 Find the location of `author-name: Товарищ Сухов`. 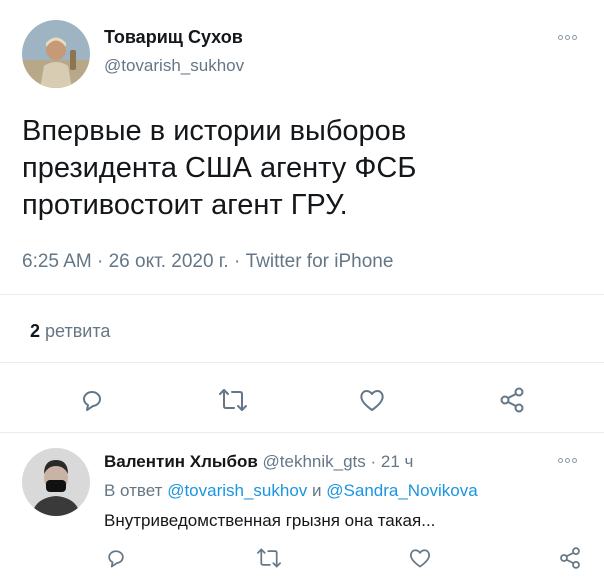

author-name: Товарищ Сухов is located at coordinates (173, 37).